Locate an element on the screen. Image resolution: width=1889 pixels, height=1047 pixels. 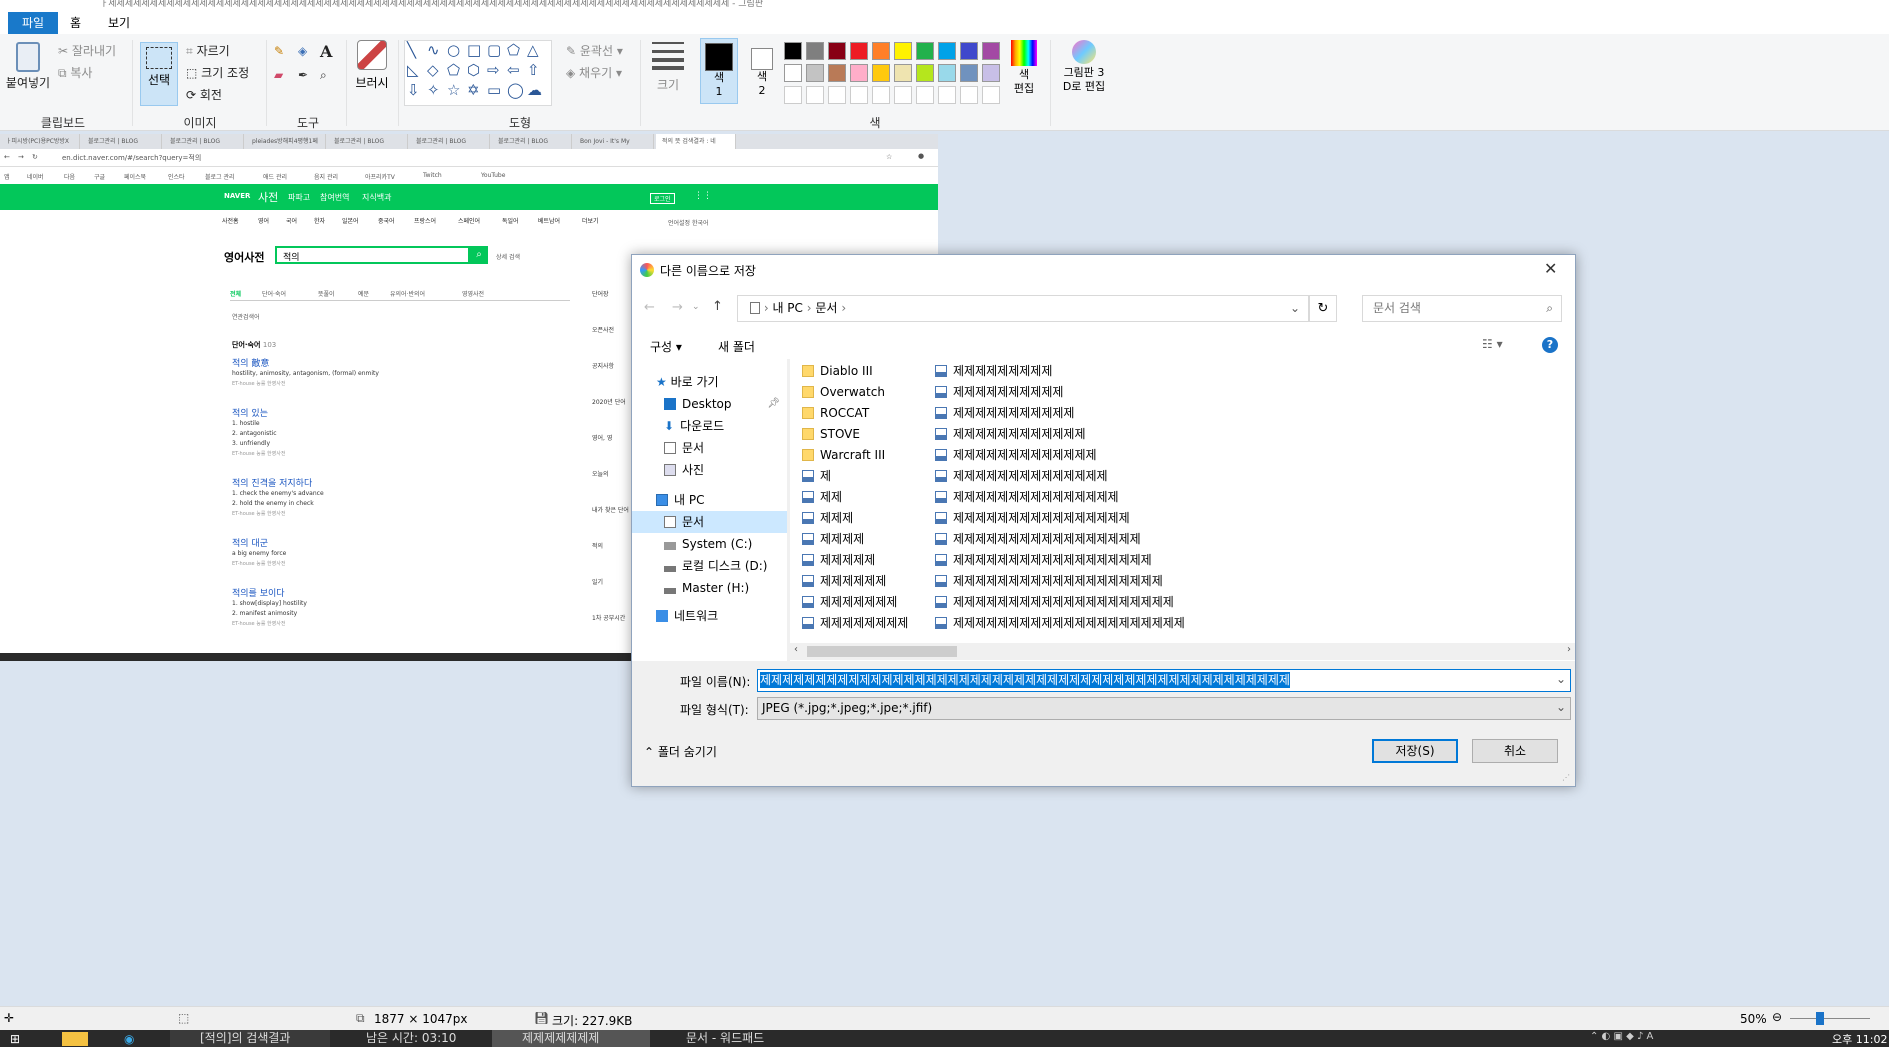
organize-button: 구성 ▾ is located at coordinates (666, 346).